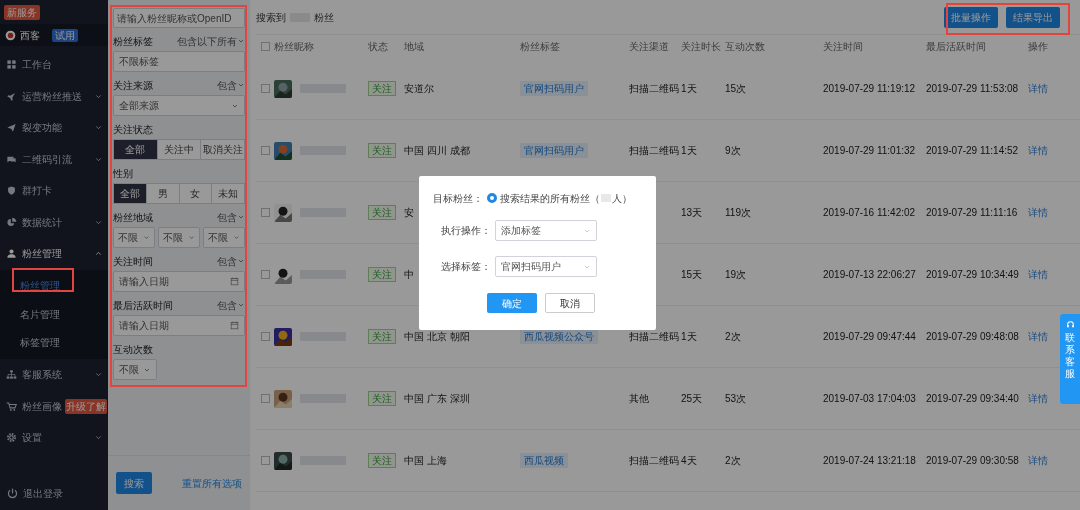  I want to click on column-header: 最后活跃时间, so click(956, 47).